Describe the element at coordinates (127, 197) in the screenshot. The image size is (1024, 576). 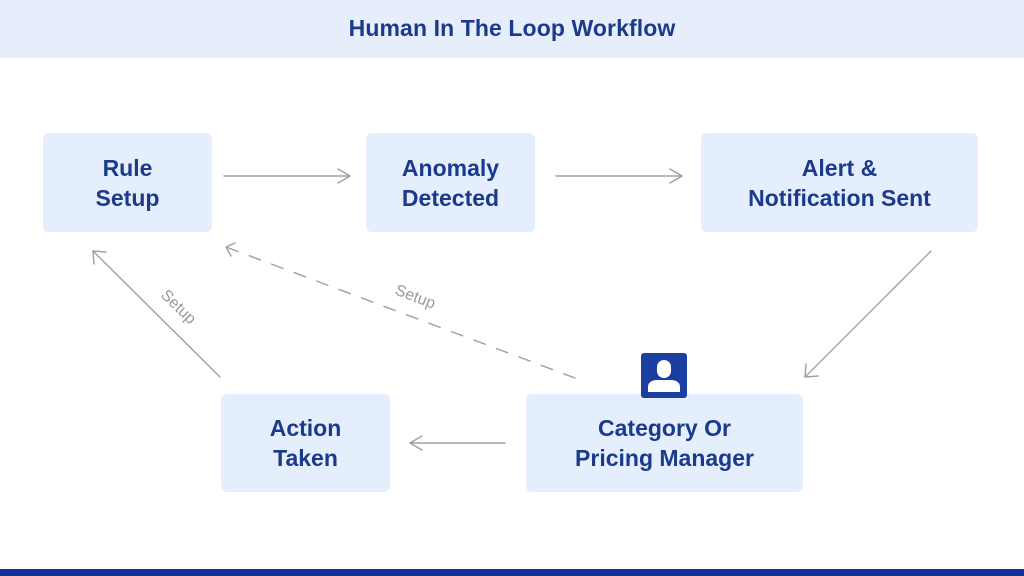
I see `node-rule-setup-line2: Setup` at that location.